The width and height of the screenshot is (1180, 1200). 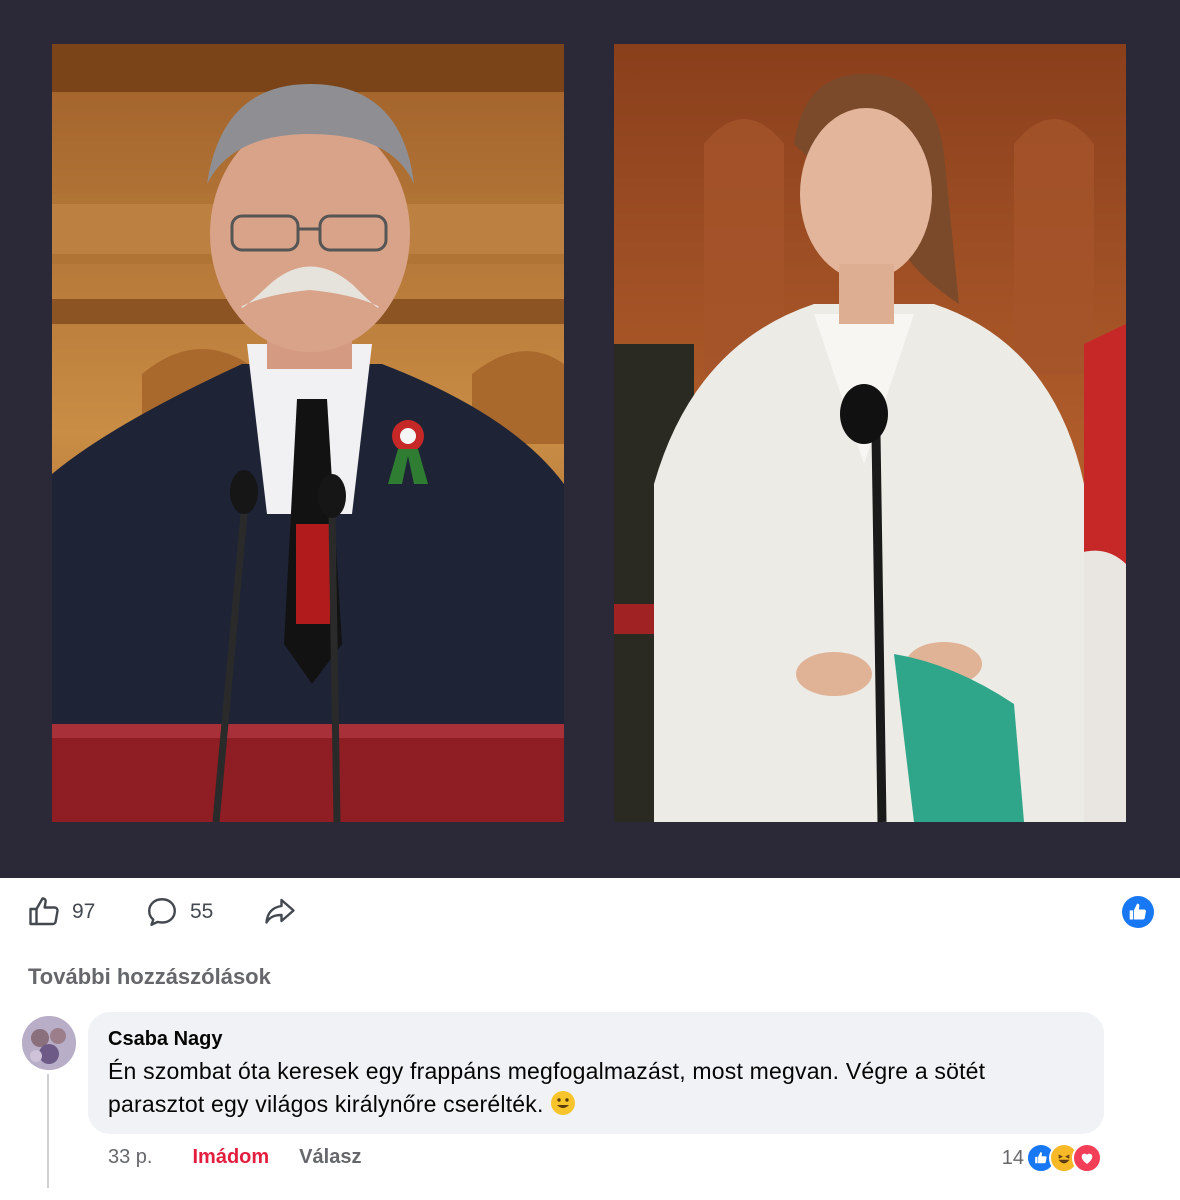 What do you see at coordinates (1012, 1157) in the screenshot?
I see `reaction-count: 14` at bounding box center [1012, 1157].